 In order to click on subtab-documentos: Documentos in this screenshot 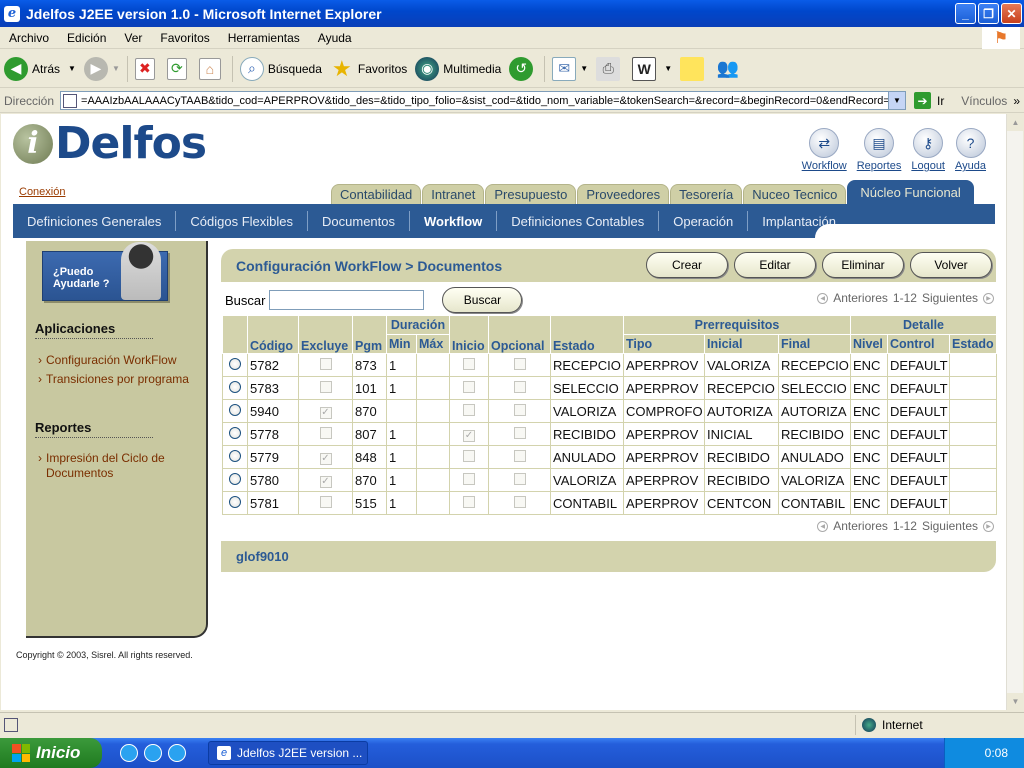, I will do `click(358, 221)`.